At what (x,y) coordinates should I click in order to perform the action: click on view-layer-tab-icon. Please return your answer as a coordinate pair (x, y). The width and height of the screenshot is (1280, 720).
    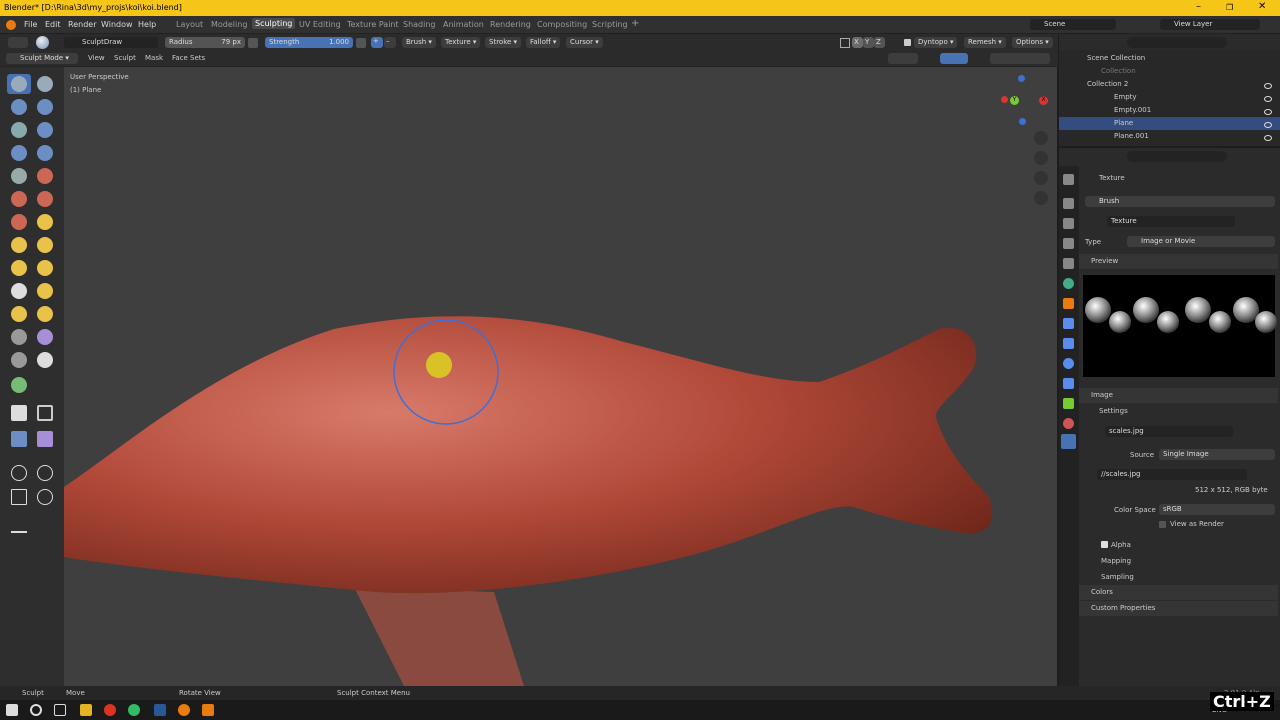
    Looking at the image, I should click on (1068, 243).